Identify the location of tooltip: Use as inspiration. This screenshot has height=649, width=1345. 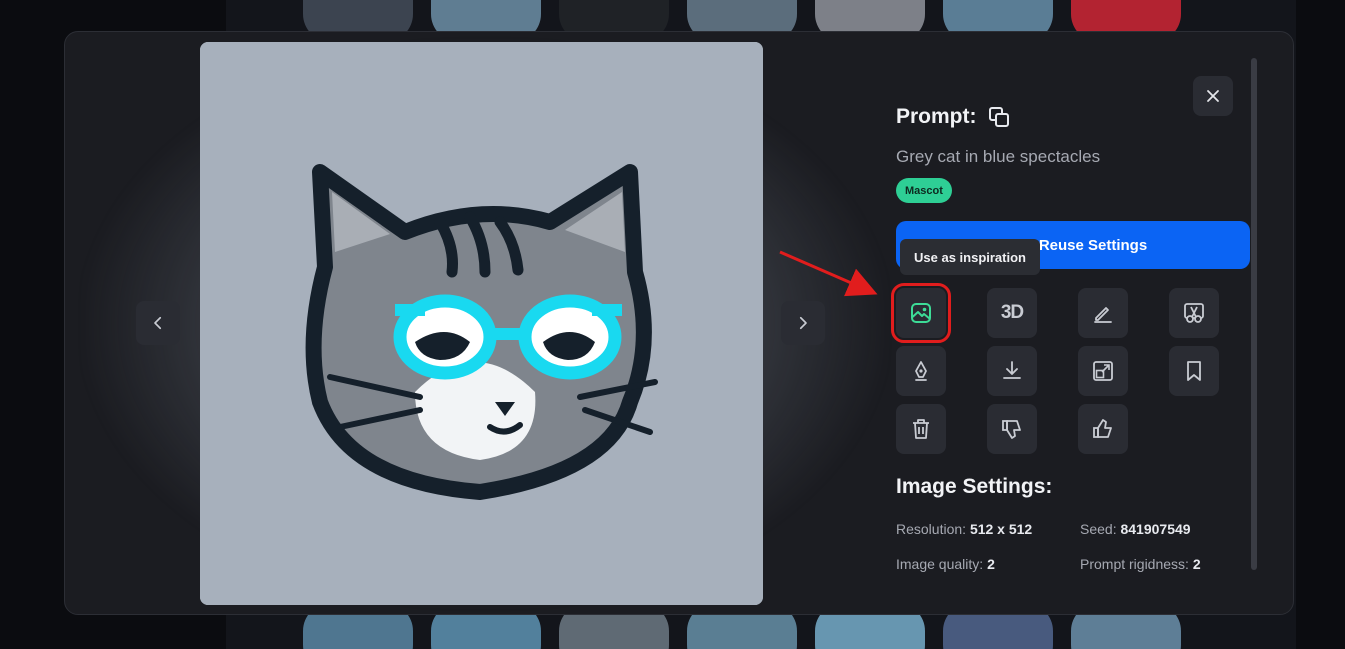
(970, 257).